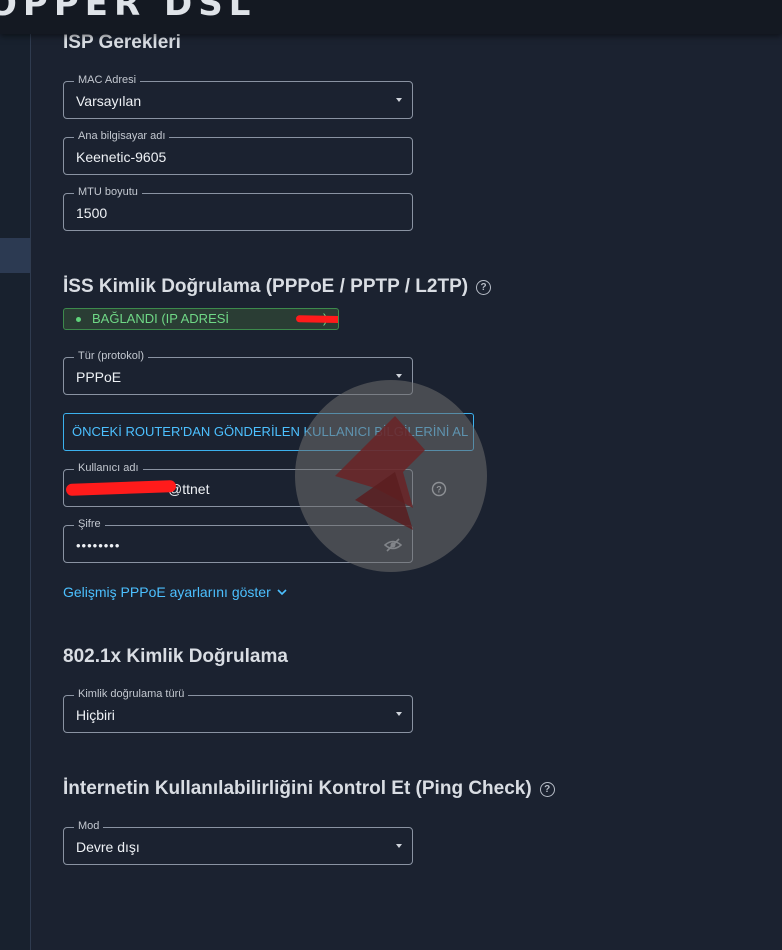  What do you see at coordinates (121, 157) in the screenshot?
I see `hostname-value: Keenetic-9605` at bounding box center [121, 157].